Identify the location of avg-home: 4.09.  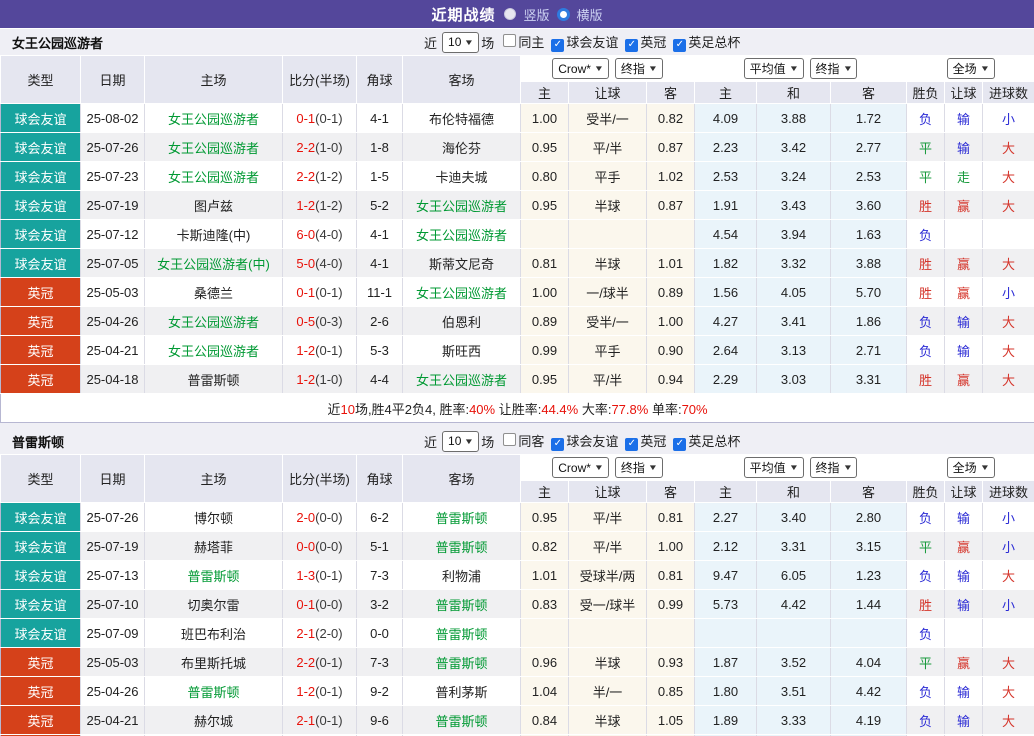
(725, 118).